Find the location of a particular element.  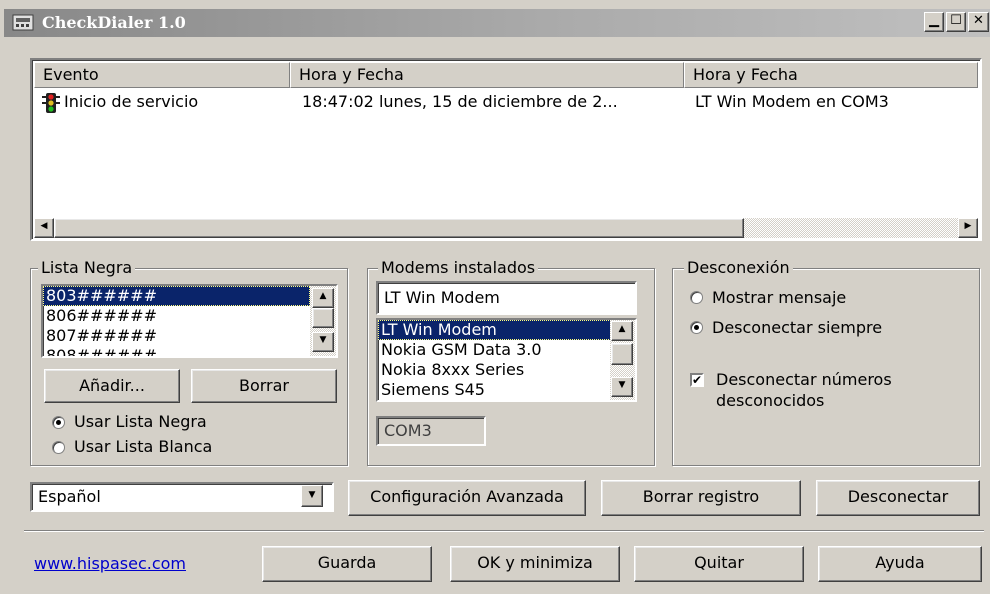

minimize-icon: ▁ is located at coordinates (934, 20).